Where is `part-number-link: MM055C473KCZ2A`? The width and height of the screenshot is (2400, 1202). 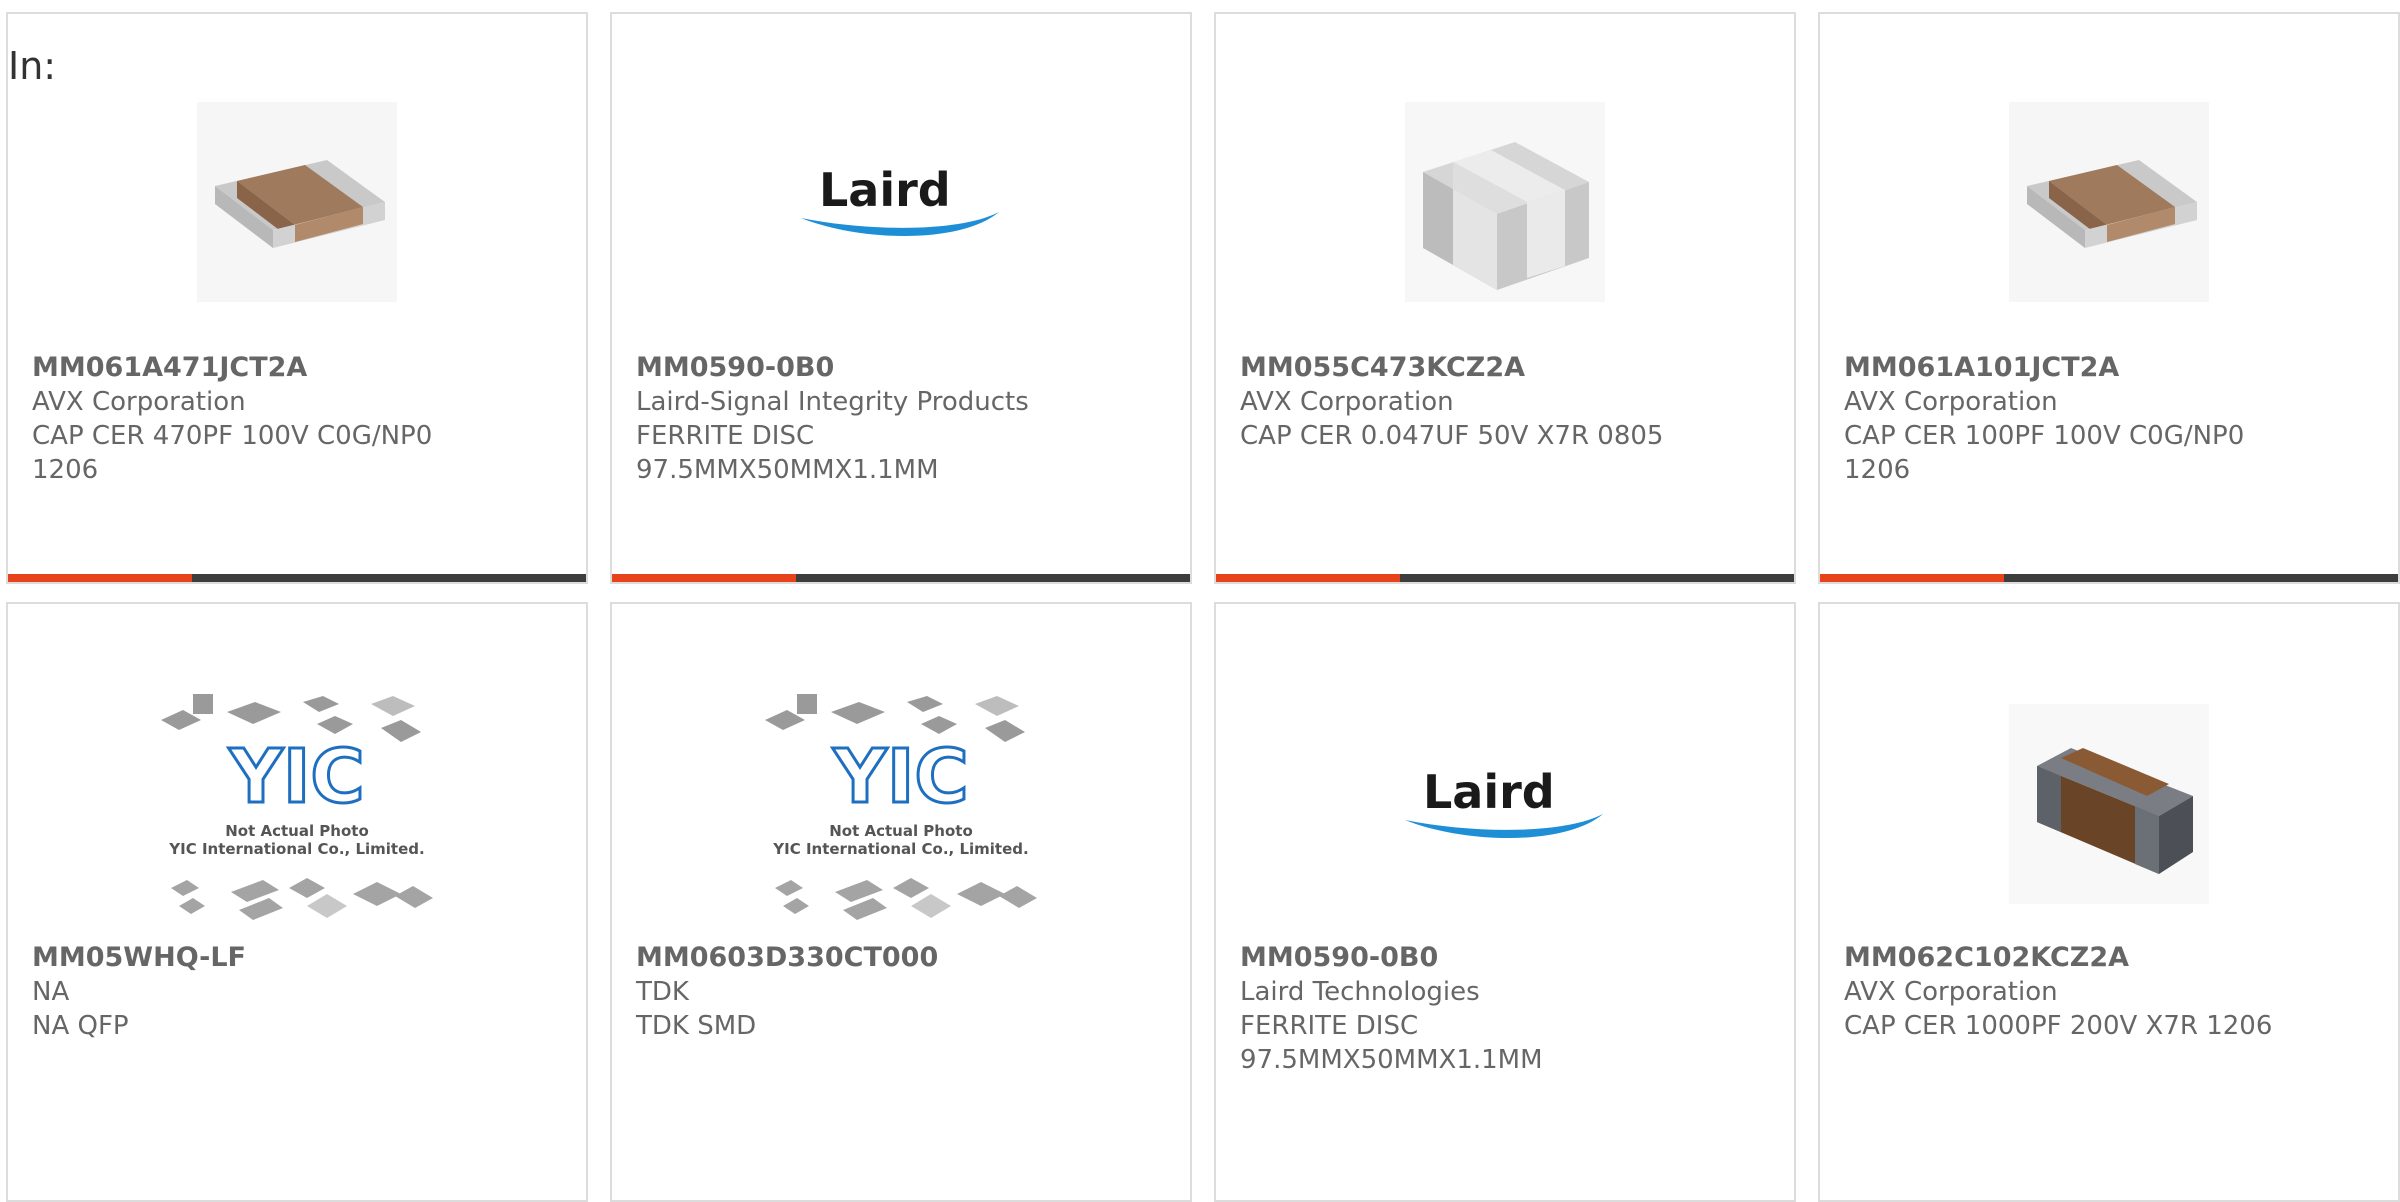 part-number-link: MM055C473KCZ2A is located at coordinates (1509, 368).